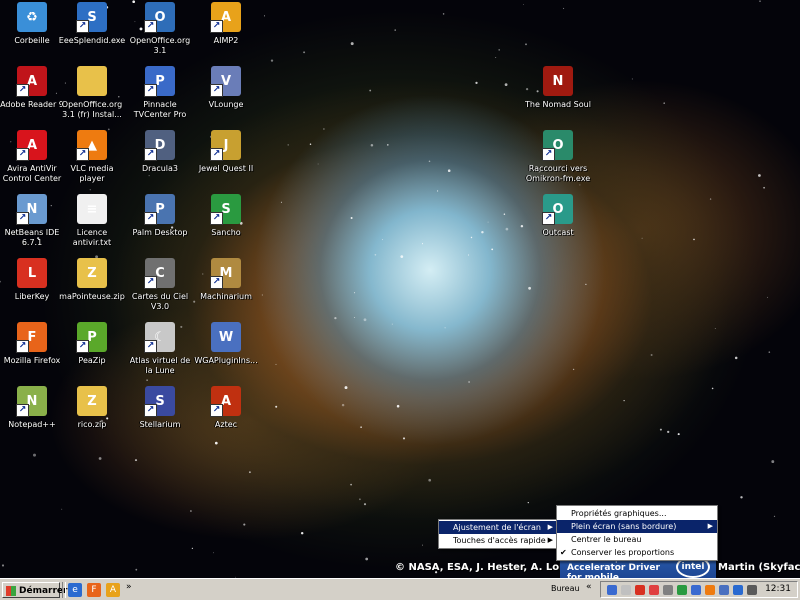  Describe the element at coordinates (563, 552) in the screenshot. I see `checkmark-icon: ✔` at that location.